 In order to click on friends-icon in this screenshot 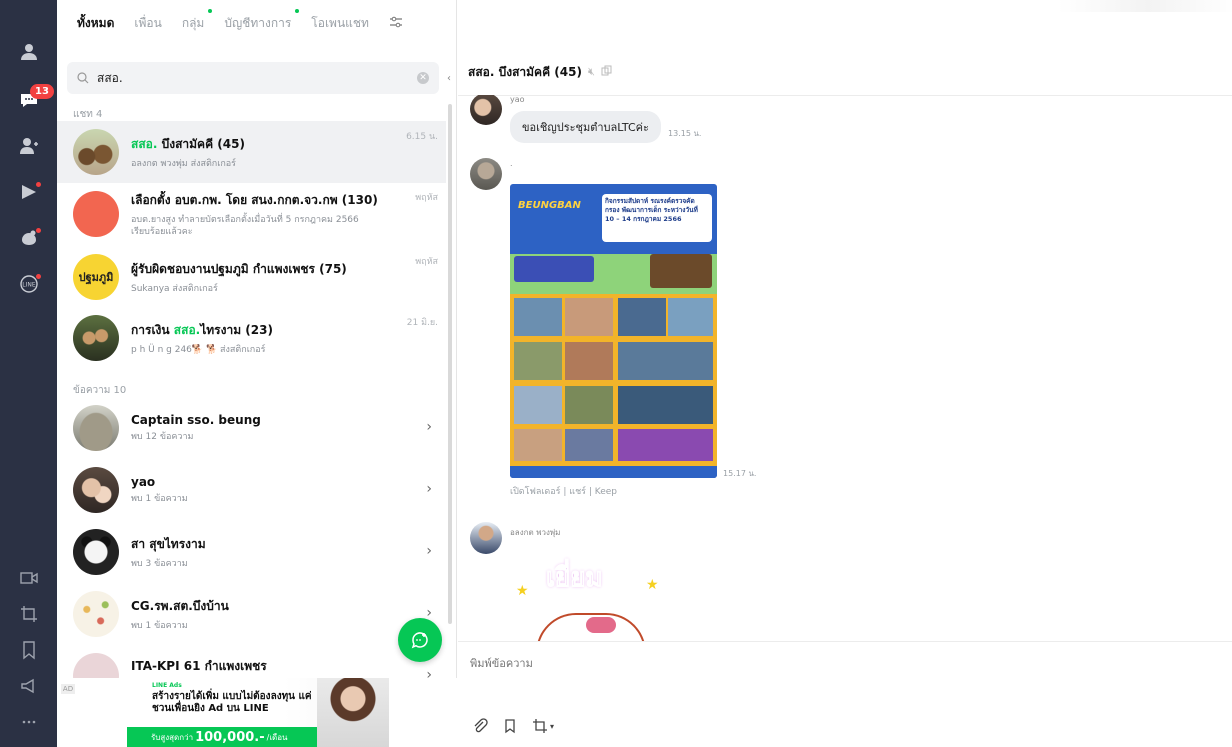, I will do `click(28, 52)`.